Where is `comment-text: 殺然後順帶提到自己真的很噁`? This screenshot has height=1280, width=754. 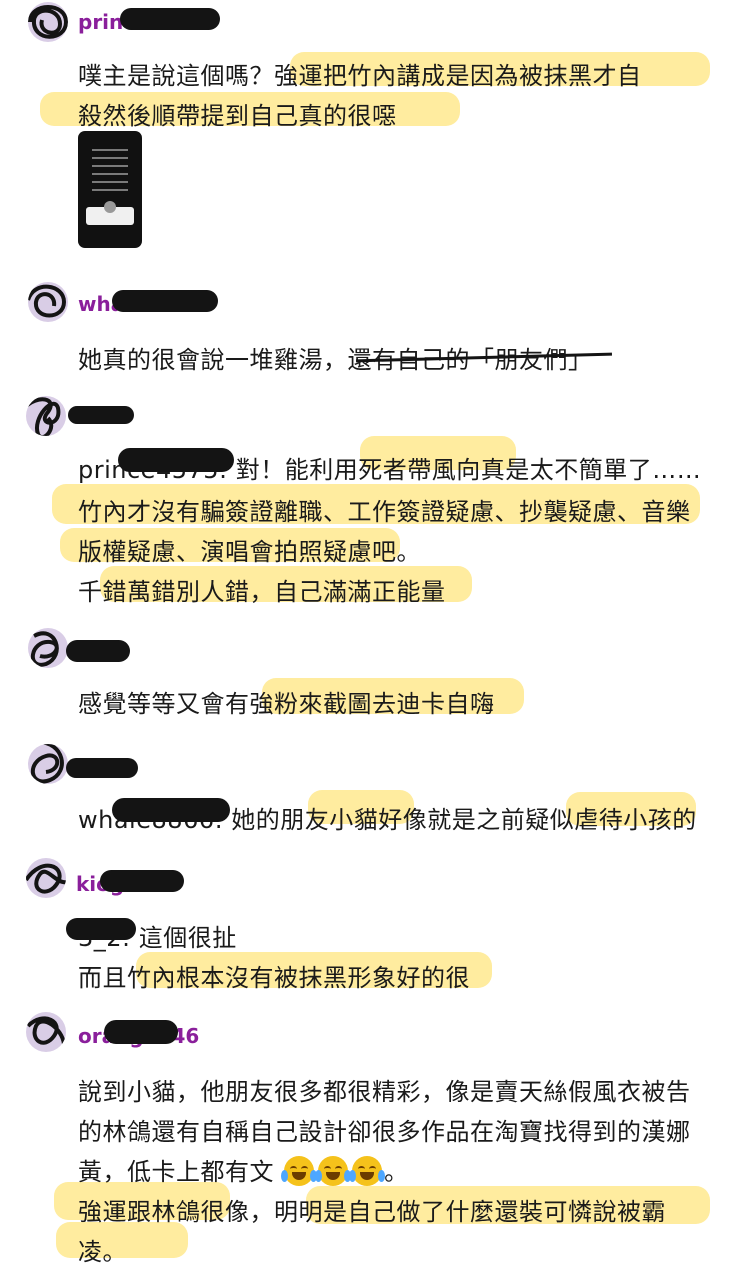
comment-text: 殺然後順帶提到自己真的很噁 is located at coordinates (237, 116).